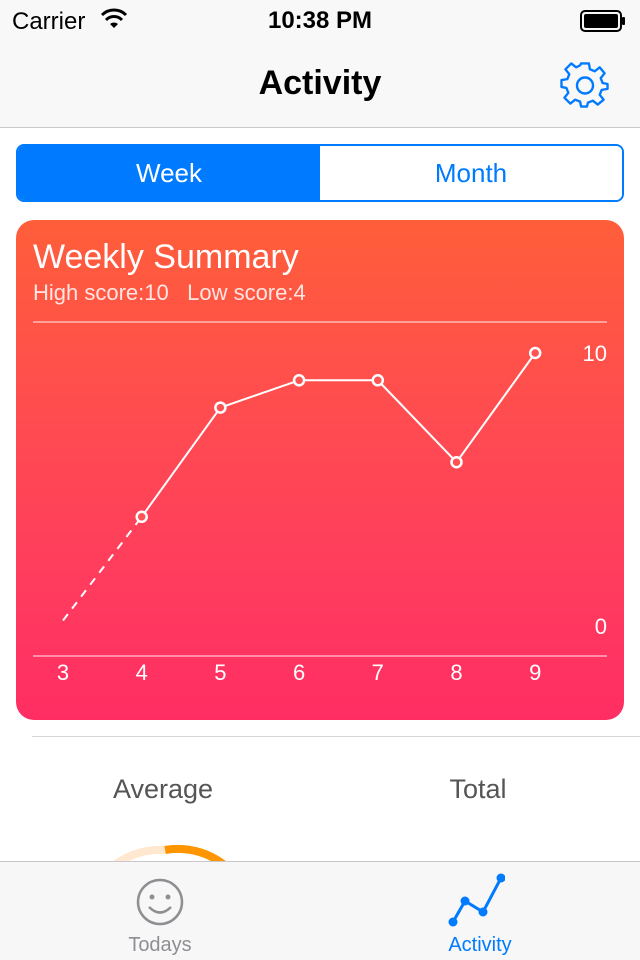  I want to click on page-title: Activity, so click(320, 83).